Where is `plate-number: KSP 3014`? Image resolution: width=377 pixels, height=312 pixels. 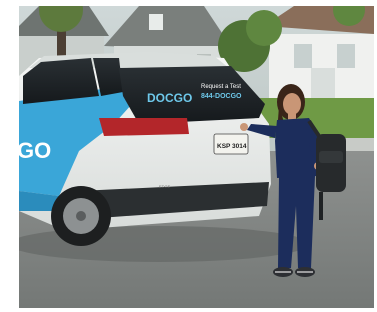 plate-number: KSP 3014 is located at coordinates (232, 146).